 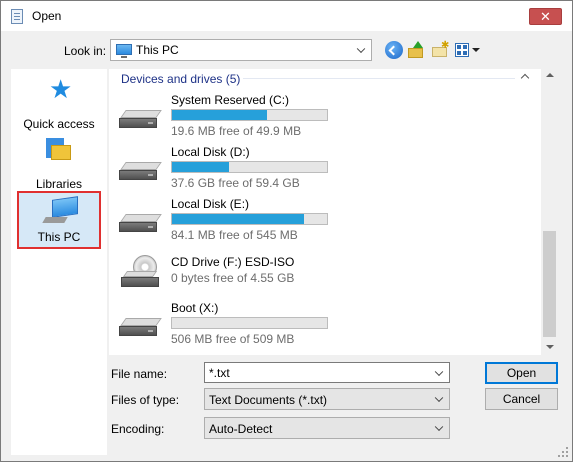 I want to click on drive-name: Local Disk (E:), so click(x=210, y=204).